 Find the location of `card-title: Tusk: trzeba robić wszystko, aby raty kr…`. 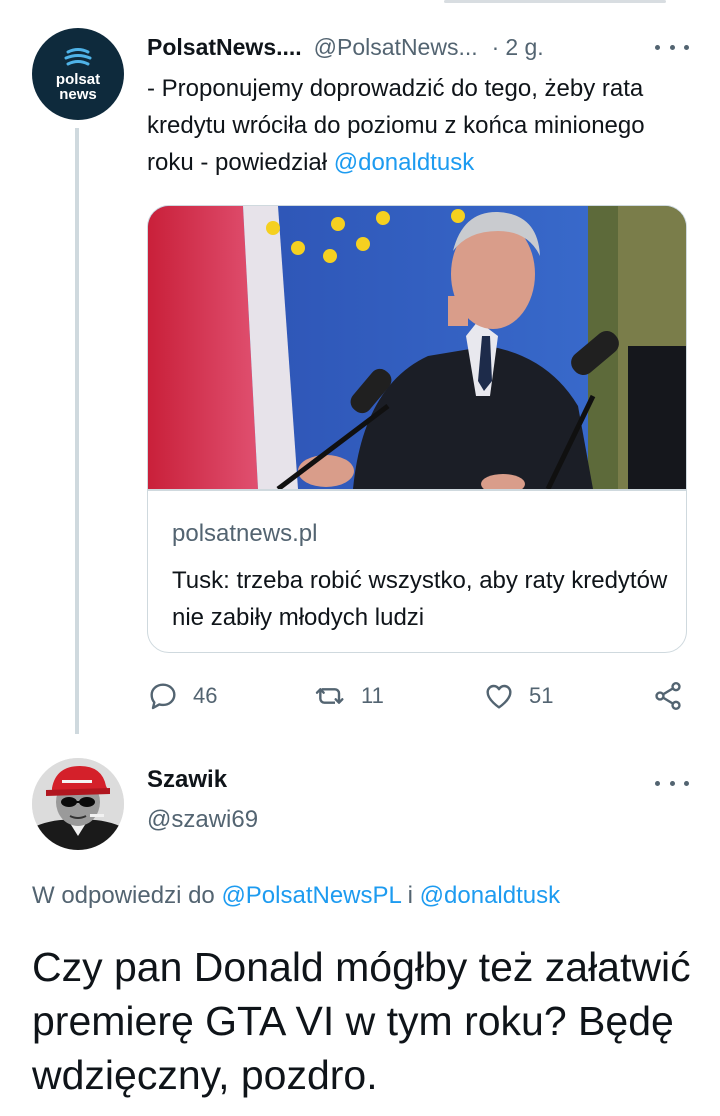

card-title: Tusk: trzeba robić wszystko, aby raty kr… is located at coordinates (420, 599).